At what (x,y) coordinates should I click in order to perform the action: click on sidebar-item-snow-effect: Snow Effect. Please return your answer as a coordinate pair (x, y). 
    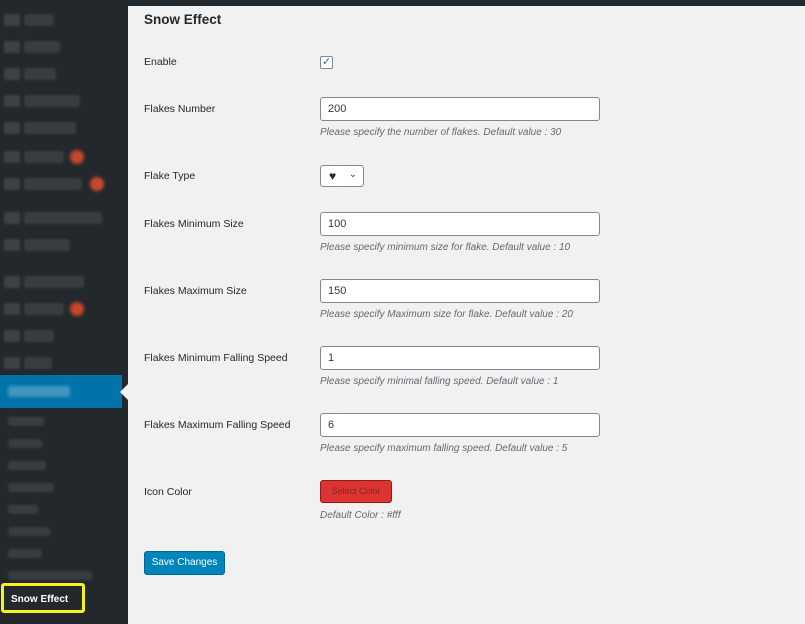
    Looking at the image, I should click on (43, 598).